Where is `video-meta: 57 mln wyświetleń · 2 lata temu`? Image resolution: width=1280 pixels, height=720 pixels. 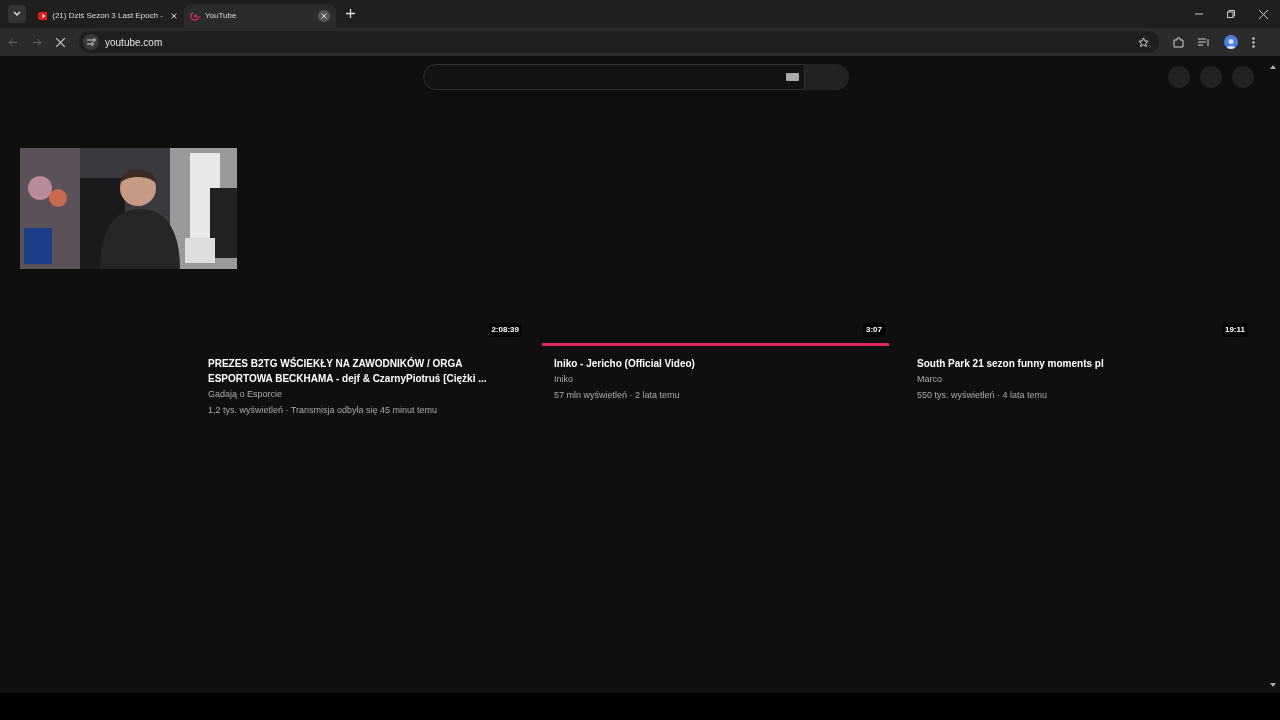 video-meta: 57 mln wyświetleń · 2 lata temu is located at coordinates (617, 395).